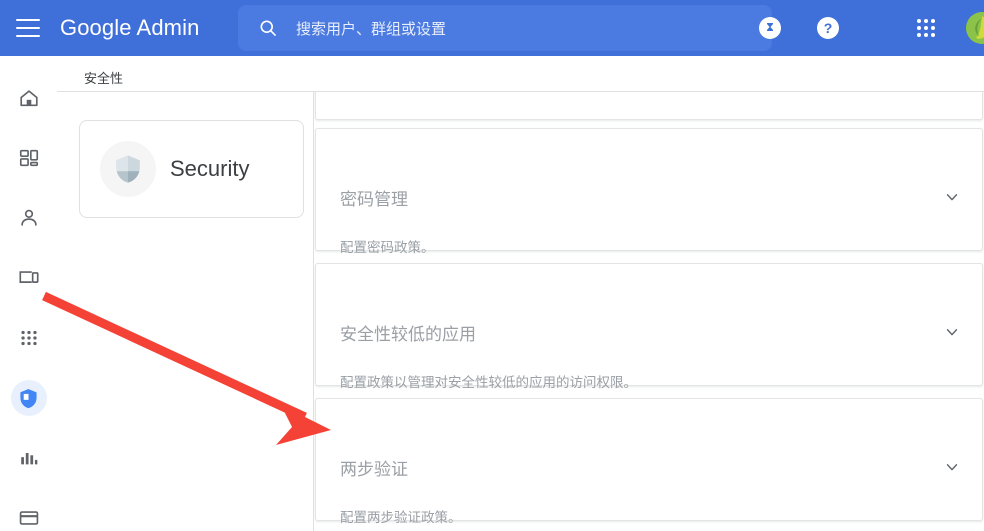 Image resolution: width=984 pixels, height=531 pixels. Describe the element at coordinates (488, 382) in the screenshot. I see `card-description: 配置政策以管理对安全性较低的应用的访问权限。` at that location.